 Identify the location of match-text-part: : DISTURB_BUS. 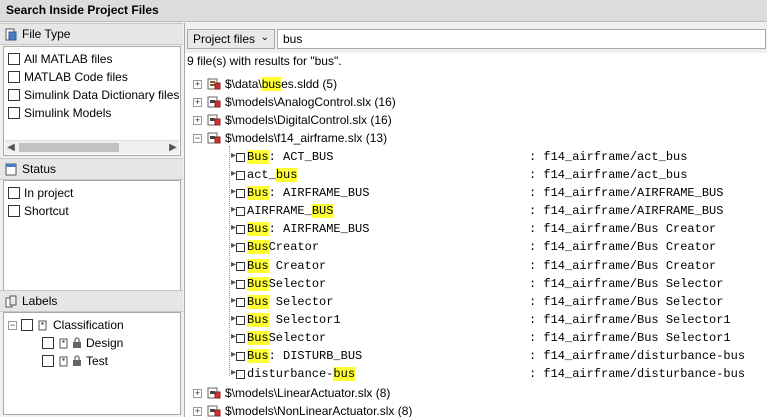
(315, 356).